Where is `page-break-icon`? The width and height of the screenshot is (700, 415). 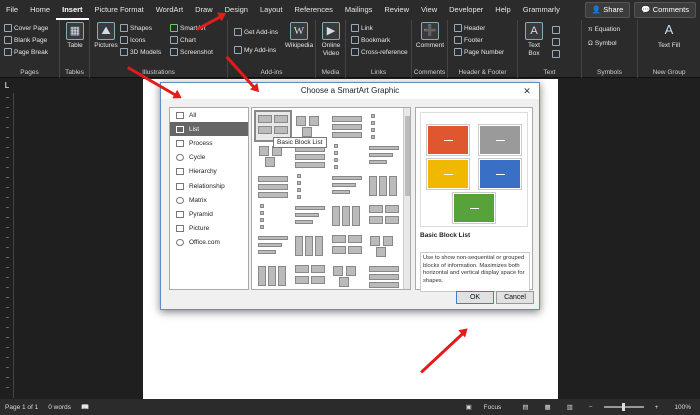 page-break-icon is located at coordinates (8, 52).